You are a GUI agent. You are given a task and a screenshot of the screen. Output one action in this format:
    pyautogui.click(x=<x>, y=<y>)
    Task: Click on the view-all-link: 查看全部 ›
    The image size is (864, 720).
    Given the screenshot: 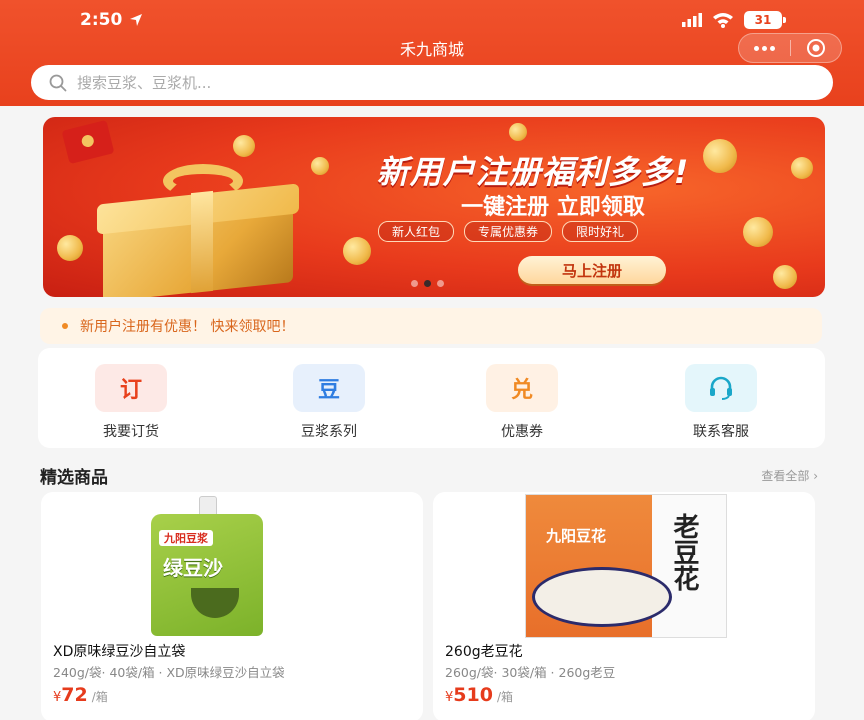 What is the action you would take?
    pyautogui.click(x=789, y=475)
    